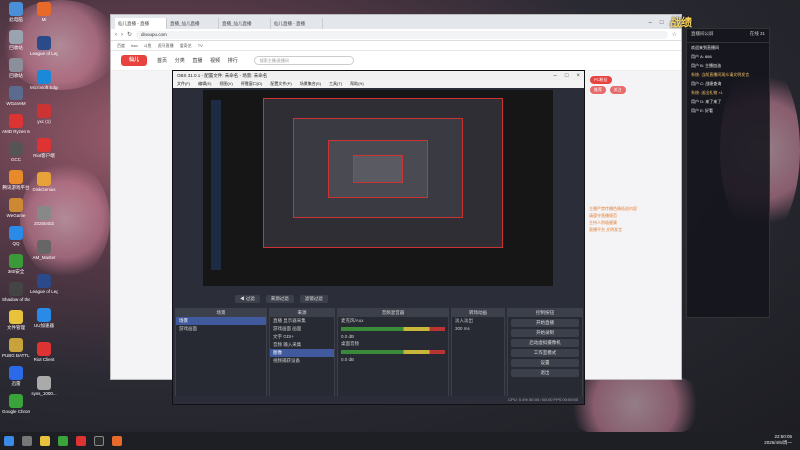 This screenshot has width=800, height=450. Describe the element at coordinates (44, 12) in the screenshot. I see `desktop-icon: Mi` at that location.